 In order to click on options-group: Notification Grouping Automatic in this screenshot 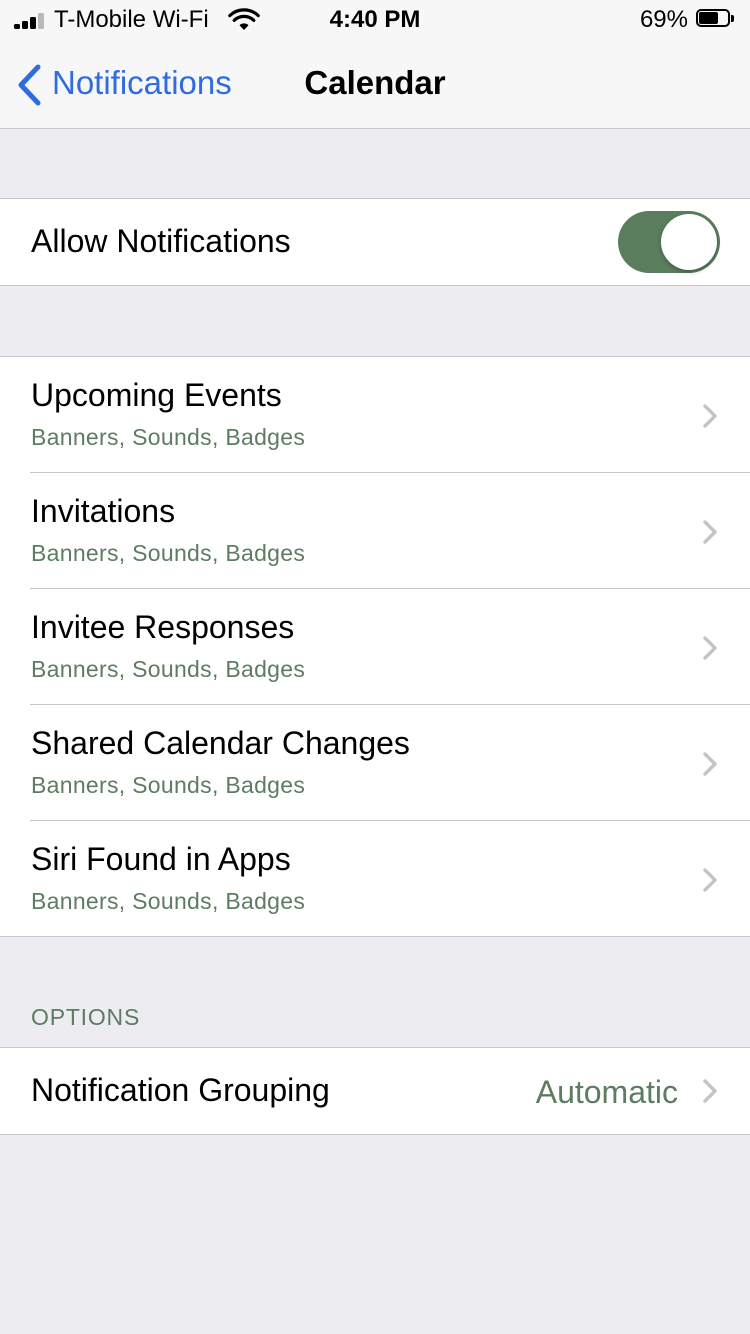, I will do `click(375, 1091)`.